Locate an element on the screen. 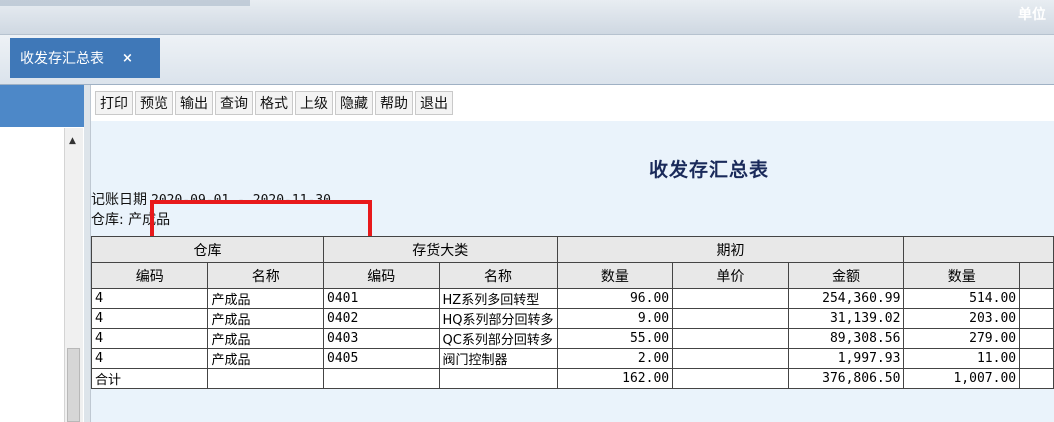 Image resolution: width=1054 pixels, height=422 pixels. group-header-row: 仓库 存货大类 期初 is located at coordinates (572, 249).